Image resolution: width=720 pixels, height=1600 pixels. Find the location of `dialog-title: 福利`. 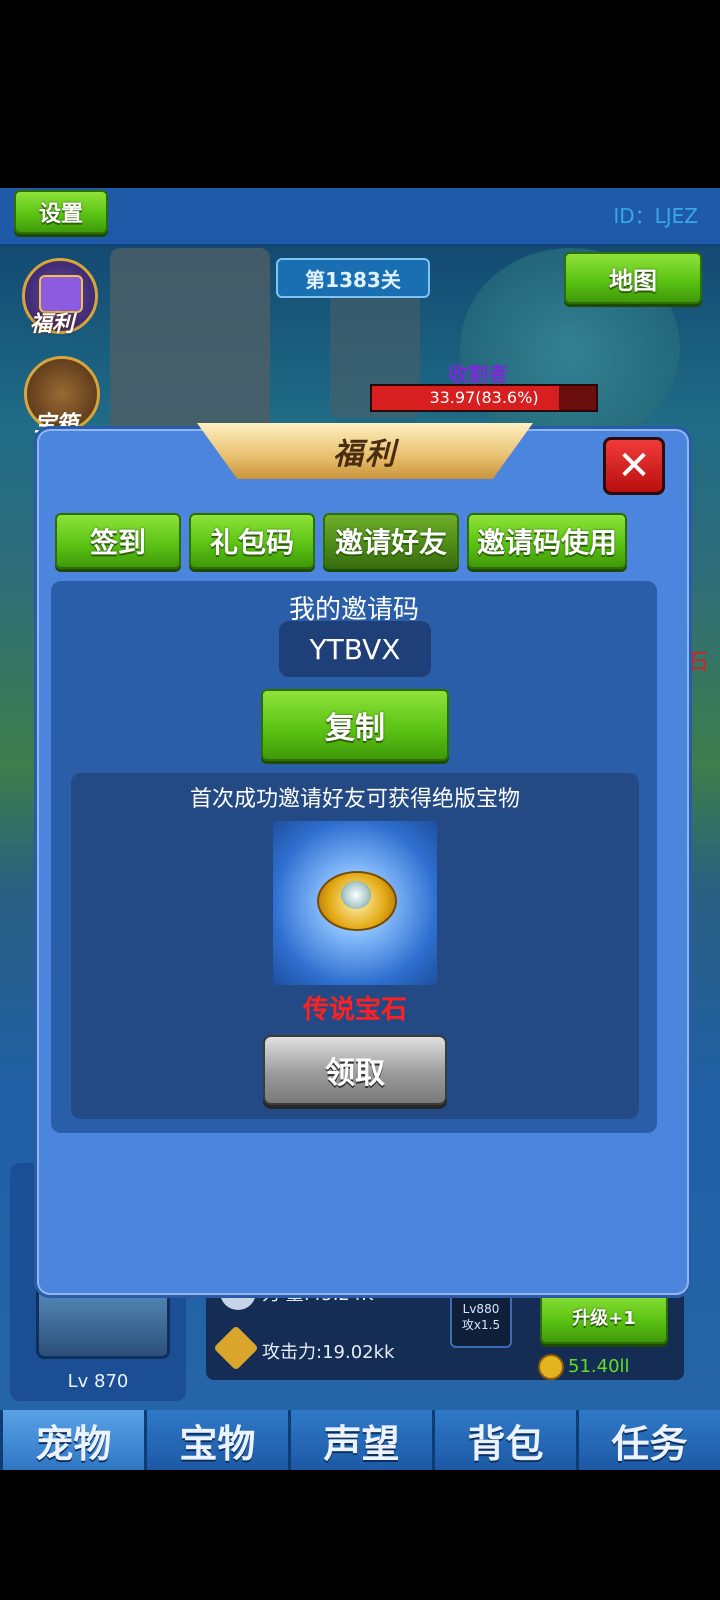

dialog-title: 福利 is located at coordinates (365, 451).